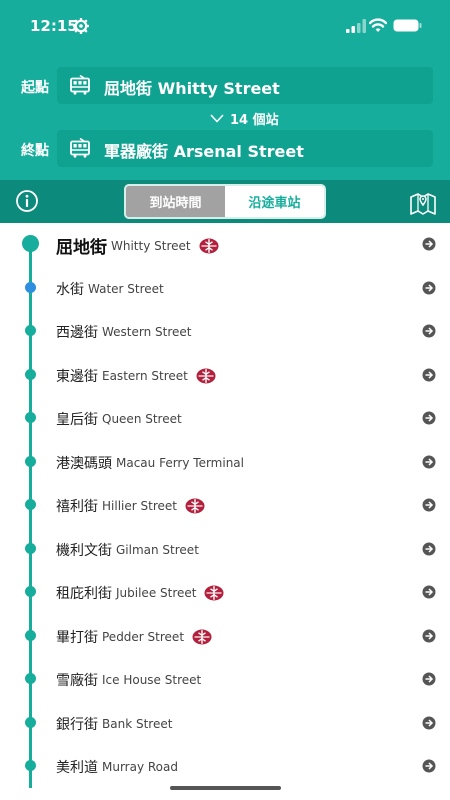 The height and width of the screenshot is (800, 450). I want to click on status-time: 12:15, so click(54, 26).